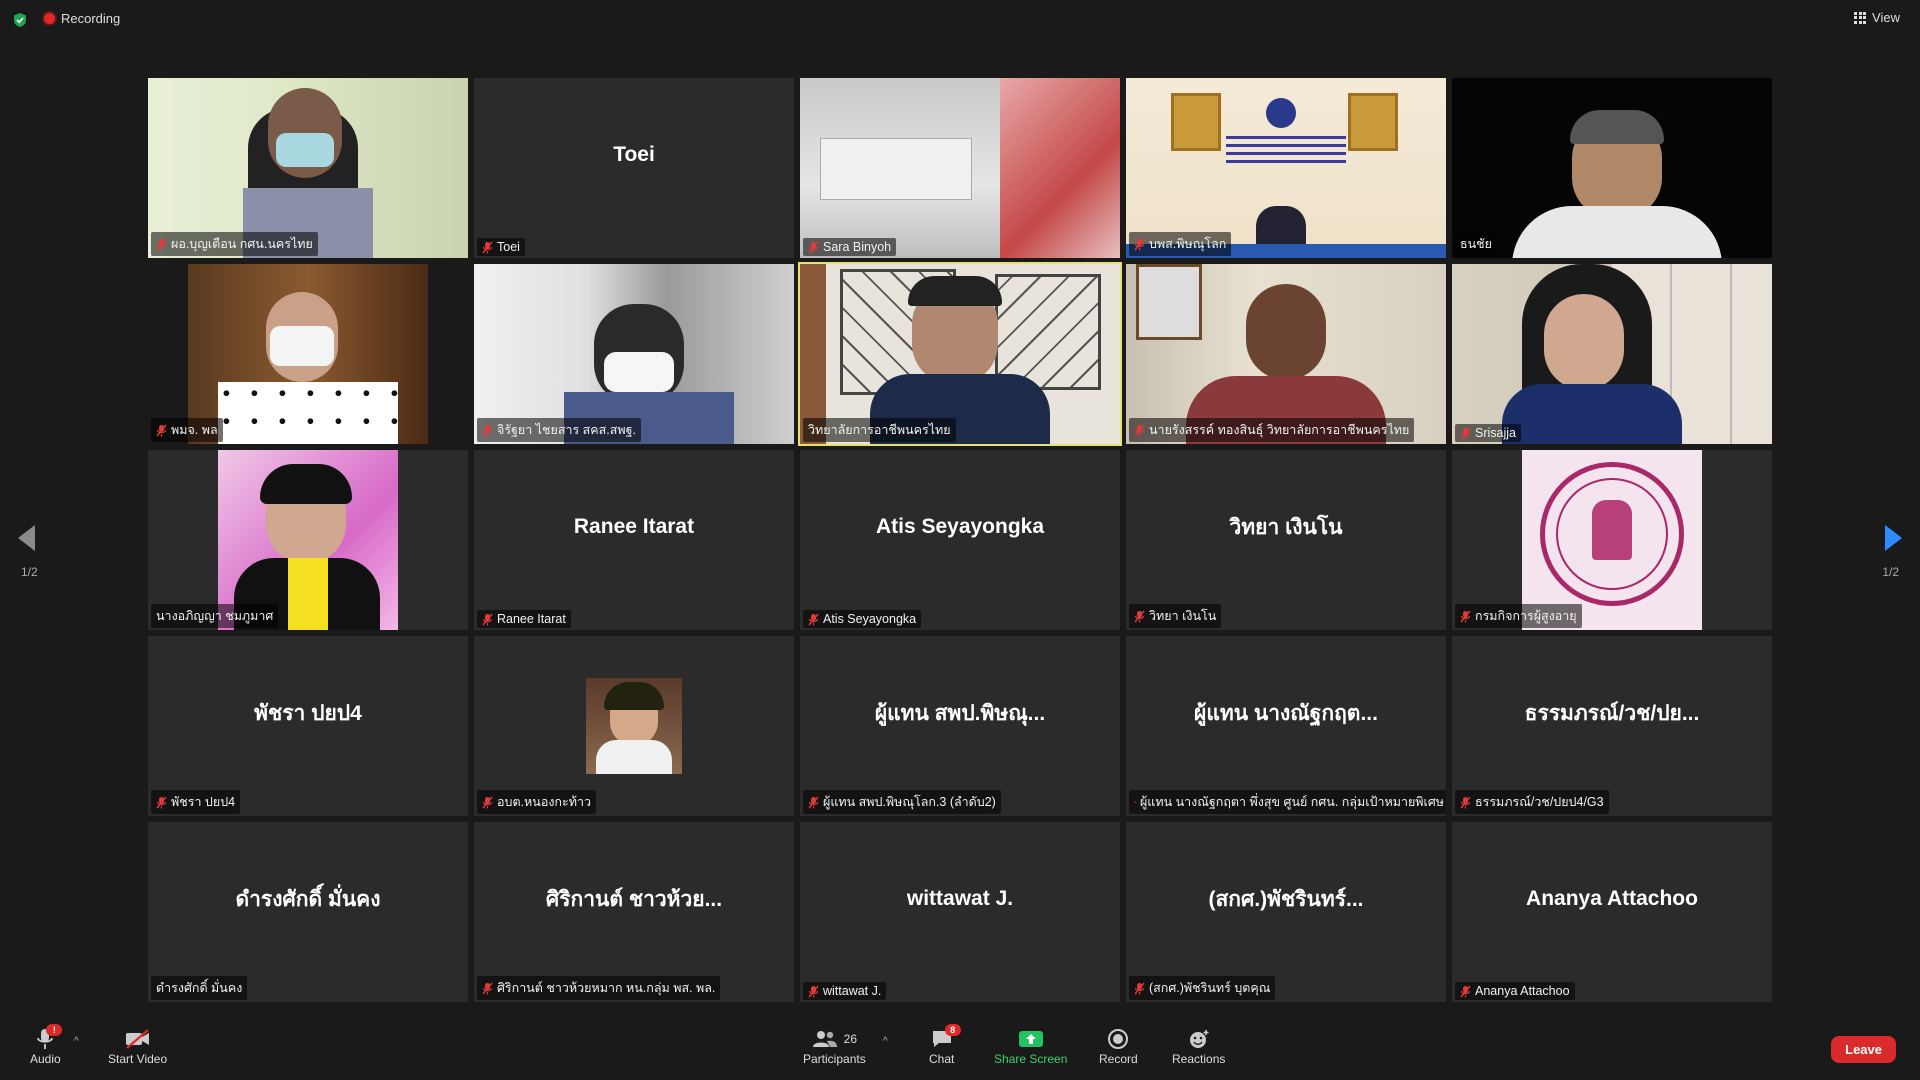 This screenshot has height=1080, width=1920. Describe the element at coordinates (945, 1045) in the screenshot. I see `chat-button: 8 Chat` at that location.